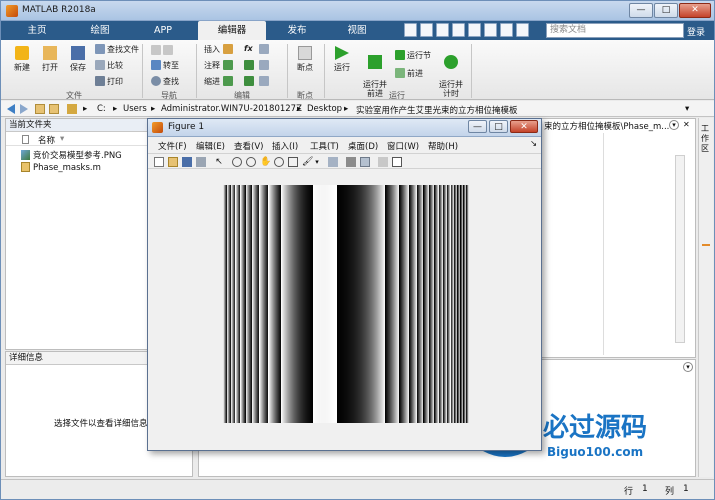  Describe the element at coordinates (173, 162) in the screenshot. I see `open-file-icon` at that location.